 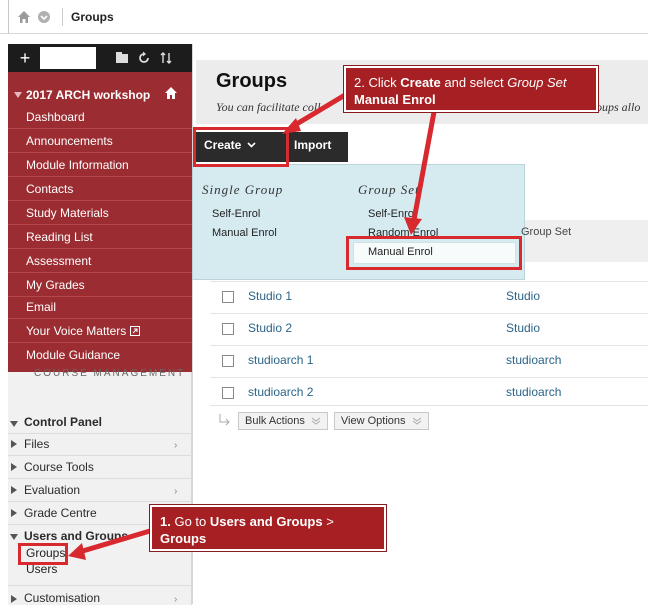 What do you see at coordinates (25, 58) in the screenshot?
I see `add-menu-item-button: +` at bounding box center [25, 58].